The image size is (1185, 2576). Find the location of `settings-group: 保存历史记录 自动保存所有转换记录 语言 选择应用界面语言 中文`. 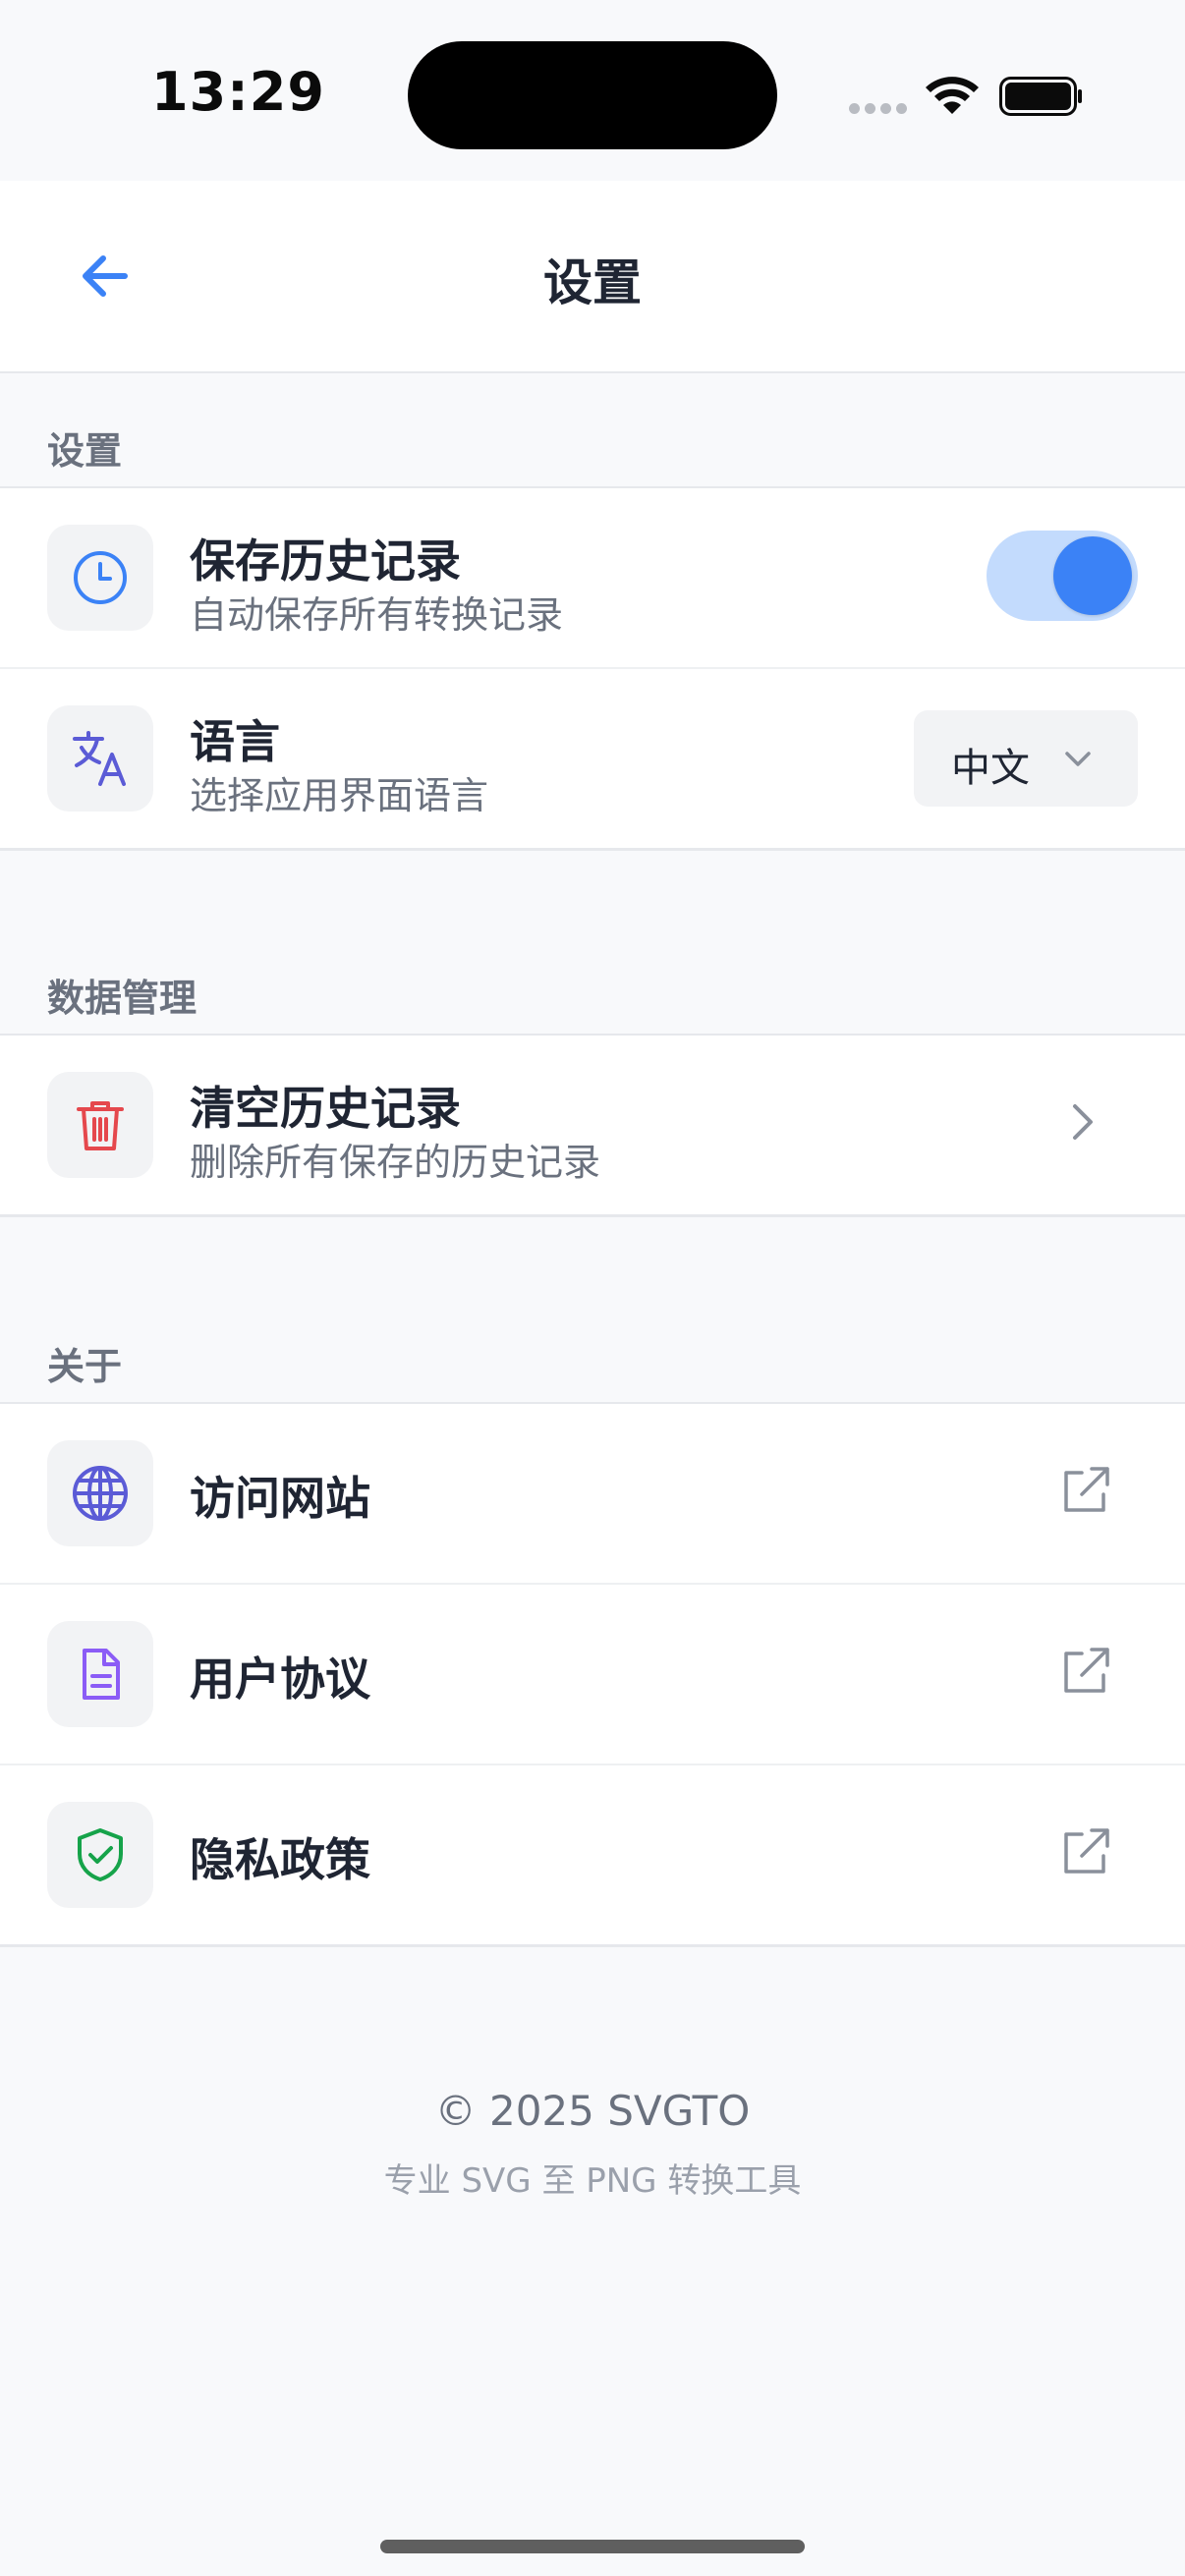

settings-group: 保存历史记录 自动保存所有转换记录 语言 选择应用界面语言 中文 is located at coordinates (592, 668).